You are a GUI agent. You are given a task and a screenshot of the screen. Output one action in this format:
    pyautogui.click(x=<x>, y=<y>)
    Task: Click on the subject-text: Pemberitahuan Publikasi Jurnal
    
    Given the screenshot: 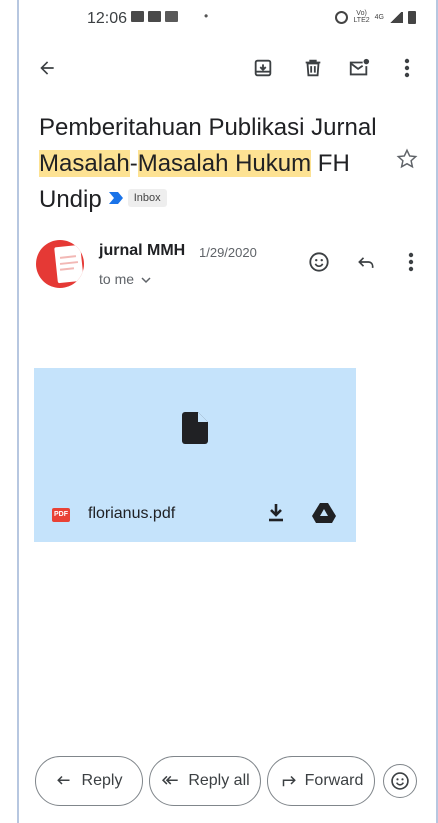 What is the action you would take?
    pyautogui.click(x=208, y=127)
    